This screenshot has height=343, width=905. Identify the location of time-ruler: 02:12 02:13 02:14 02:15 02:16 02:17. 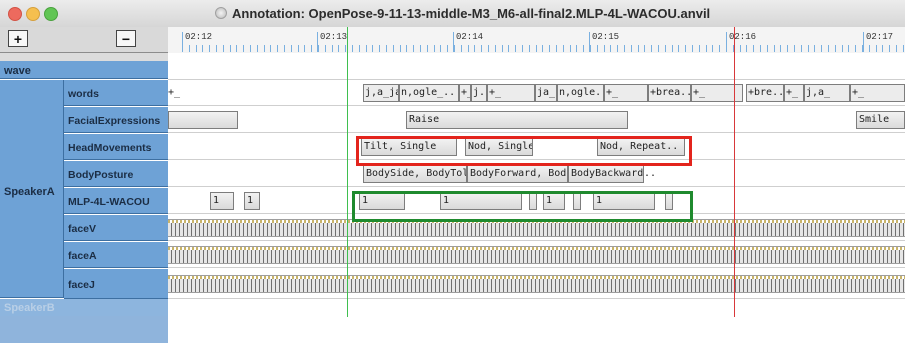
(536, 40).